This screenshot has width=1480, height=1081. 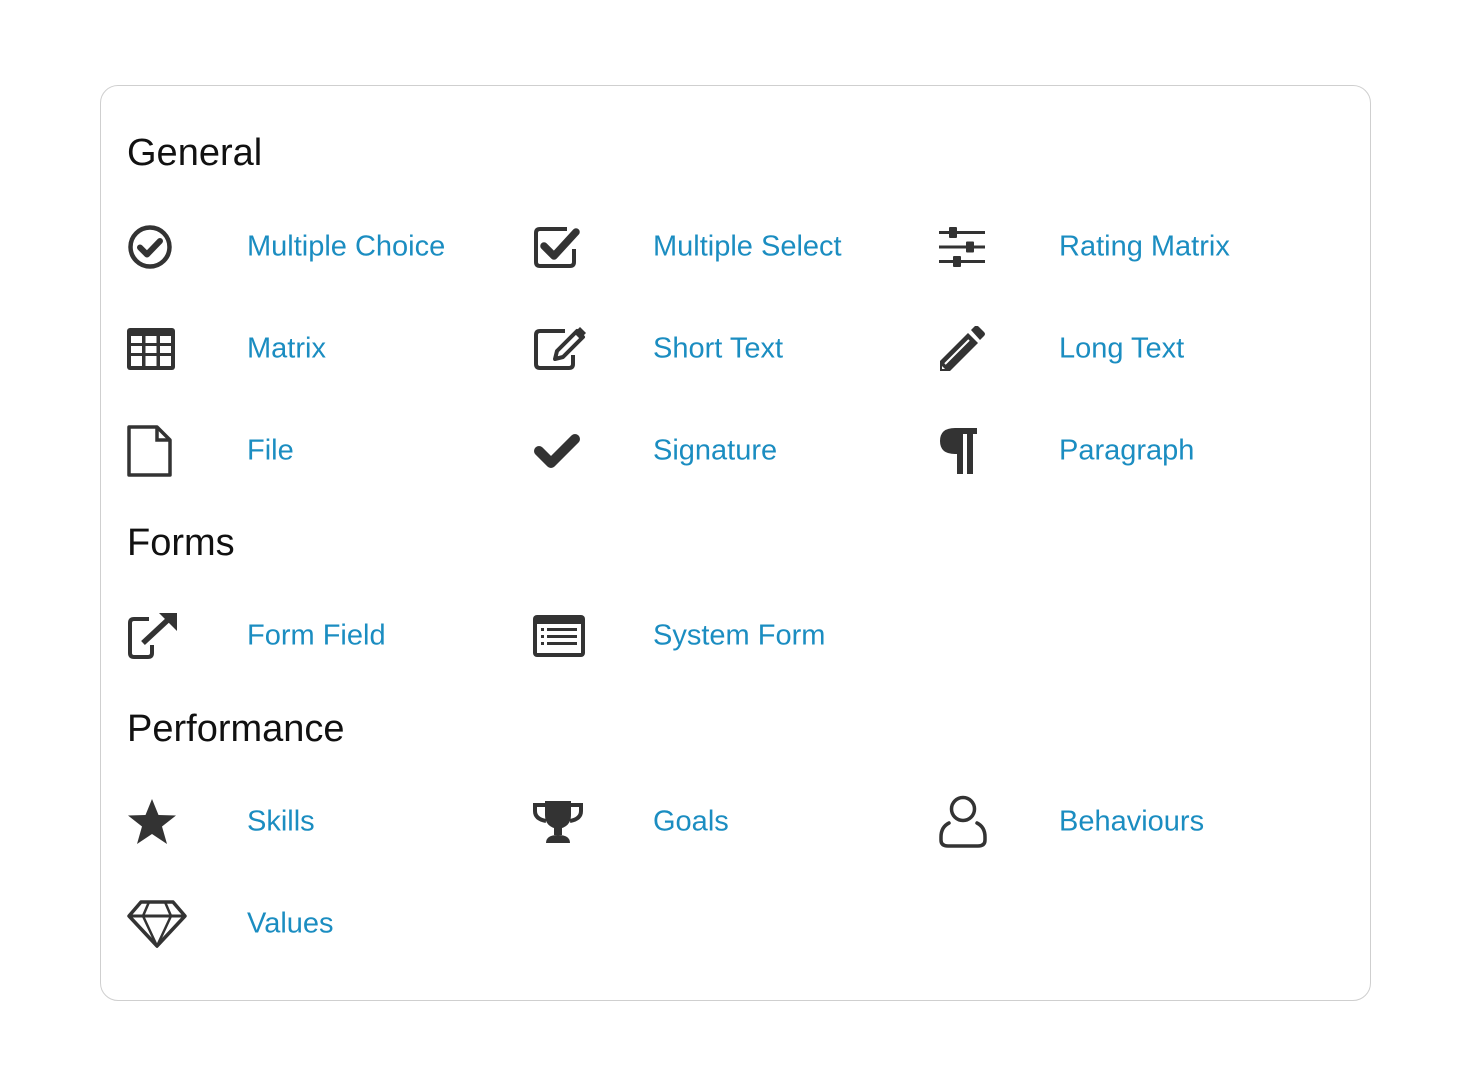 I want to click on paragraph-icon, so click(x=969, y=451).